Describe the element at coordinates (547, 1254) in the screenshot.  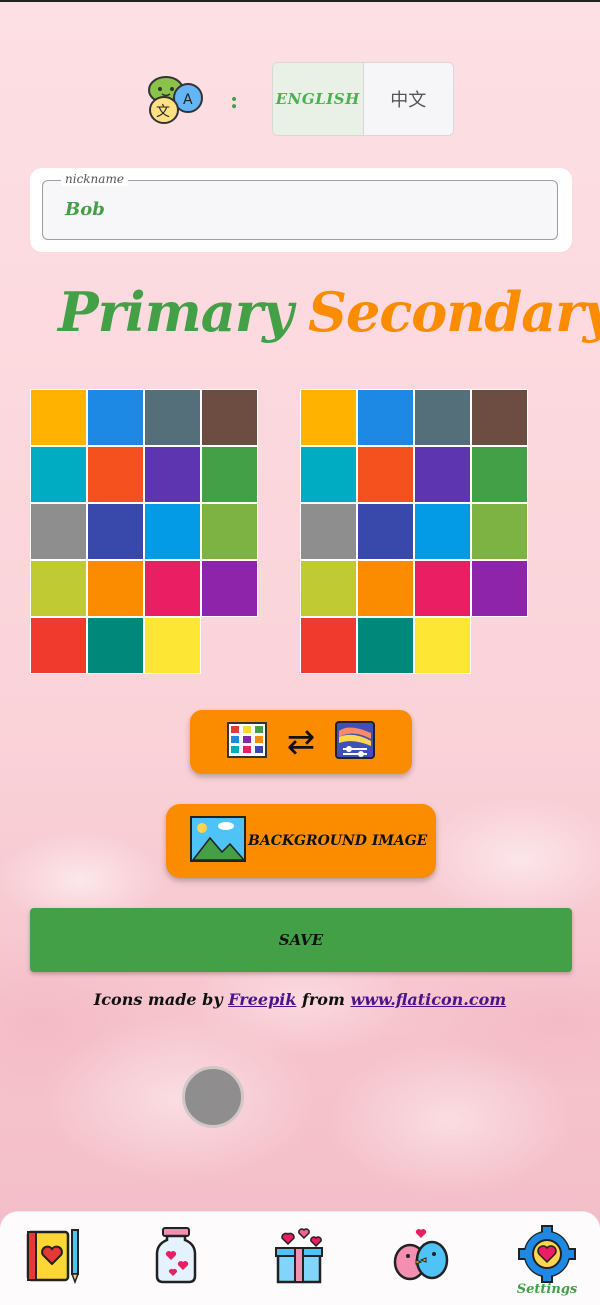
I see `settings-gear-icon` at that location.